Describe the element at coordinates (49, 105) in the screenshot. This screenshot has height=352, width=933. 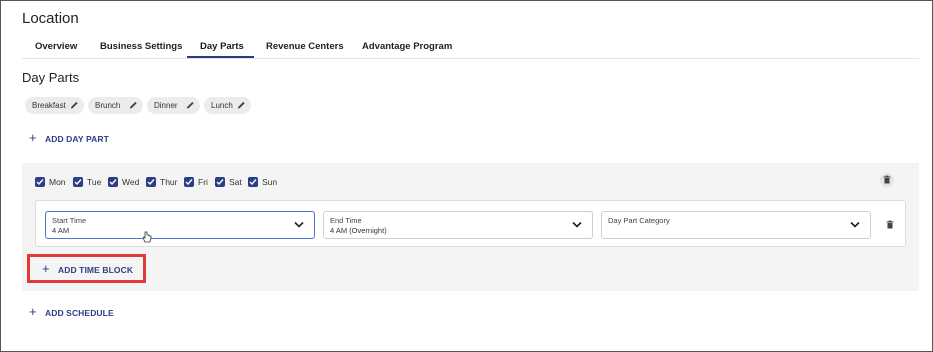
I see `chip-label: Breakfast` at that location.